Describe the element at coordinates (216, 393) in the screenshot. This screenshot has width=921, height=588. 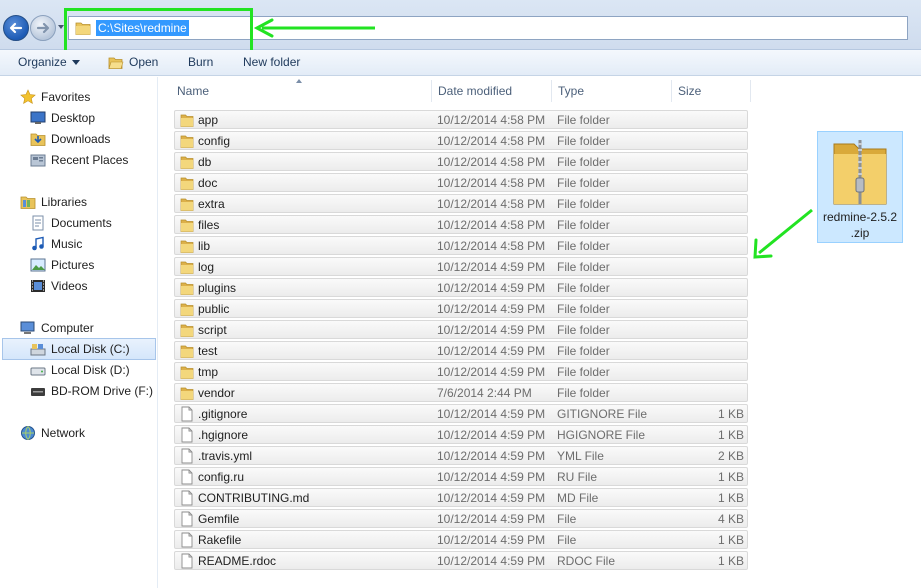
I see `file-name: vendor` at that location.